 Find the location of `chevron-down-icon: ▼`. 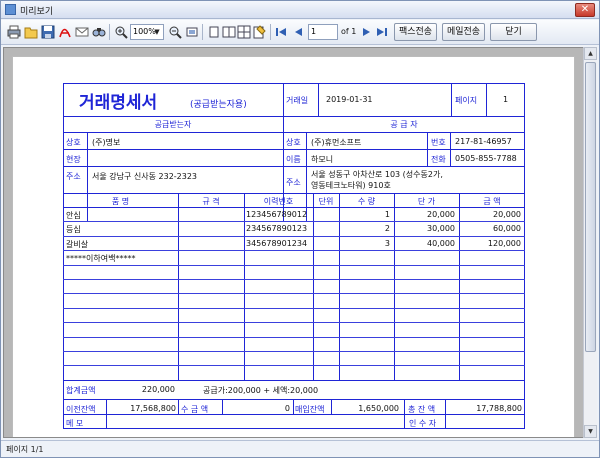

chevron-down-icon: ▼ is located at coordinates (157, 32).